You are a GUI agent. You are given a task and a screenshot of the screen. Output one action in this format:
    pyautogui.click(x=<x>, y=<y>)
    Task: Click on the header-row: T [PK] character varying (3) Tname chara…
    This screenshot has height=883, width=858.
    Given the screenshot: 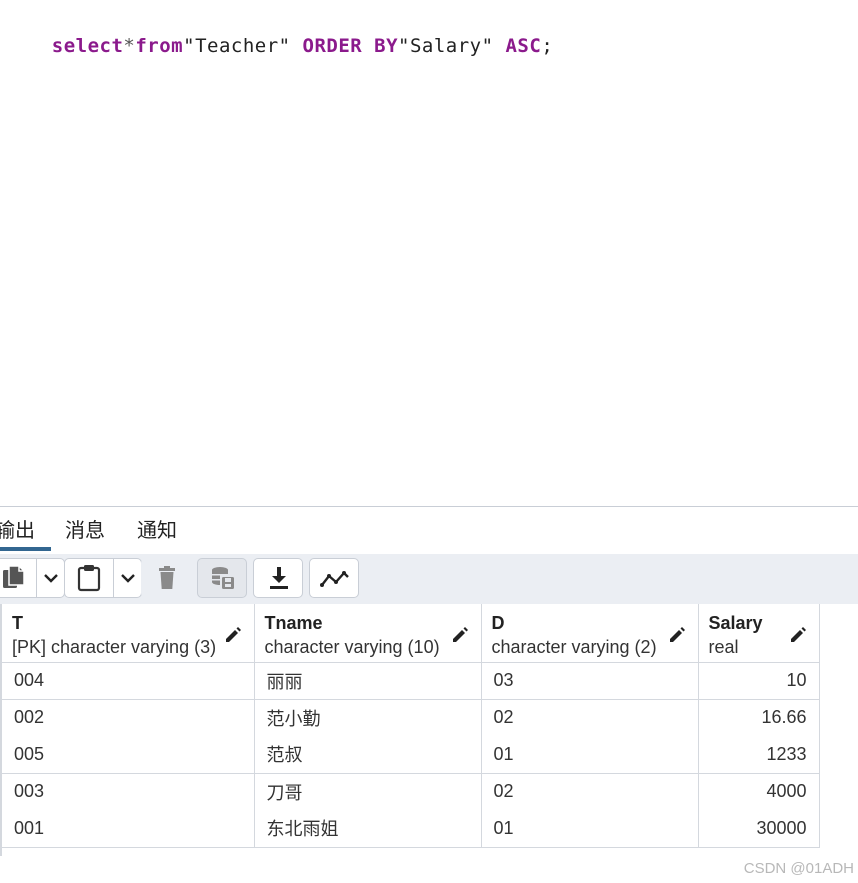 What is the action you would take?
    pyautogui.click(x=411, y=633)
    